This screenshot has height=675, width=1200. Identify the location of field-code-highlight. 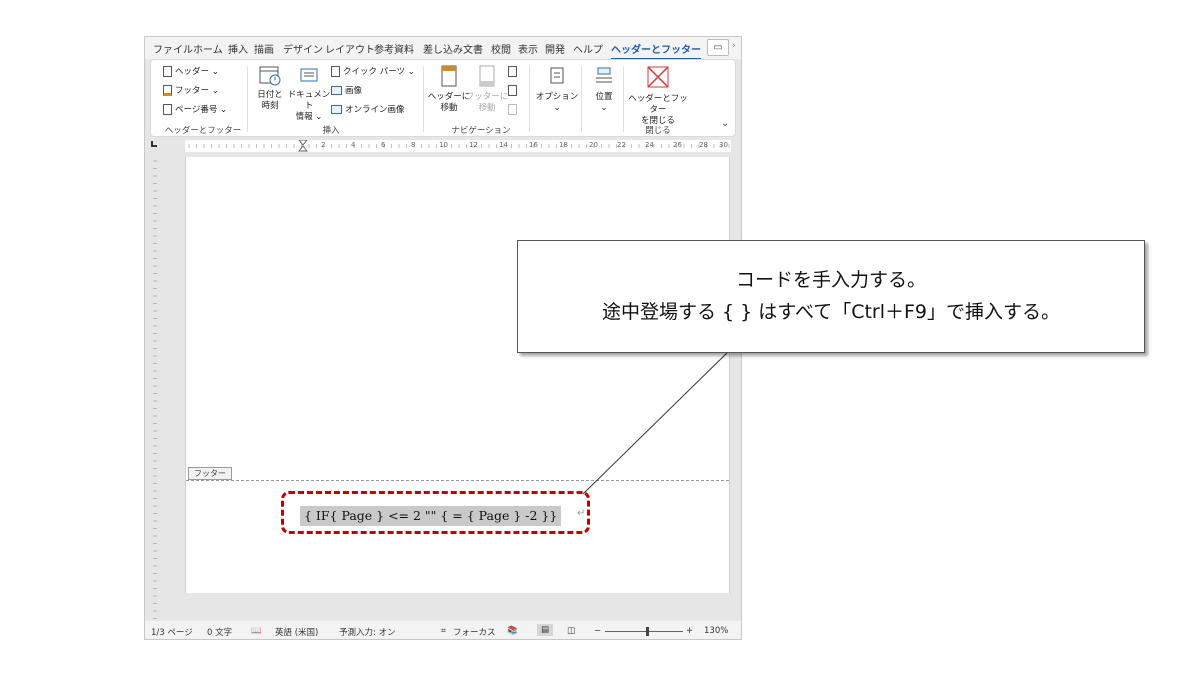
(435, 512).